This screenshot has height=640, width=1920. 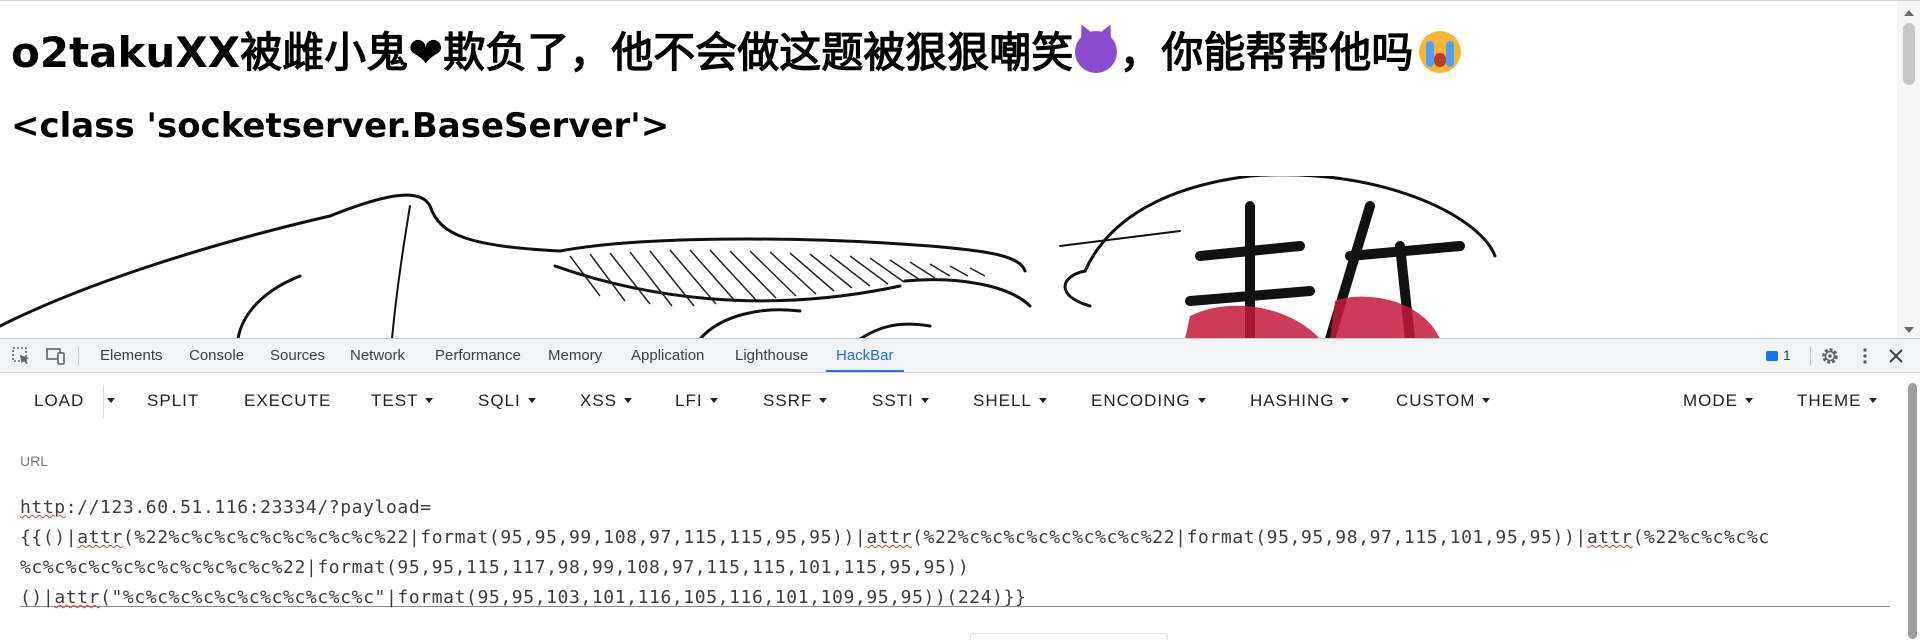 What do you see at coordinates (771, 355) in the screenshot?
I see `tab-lighthouse: Lighthouse` at bounding box center [771, 355].